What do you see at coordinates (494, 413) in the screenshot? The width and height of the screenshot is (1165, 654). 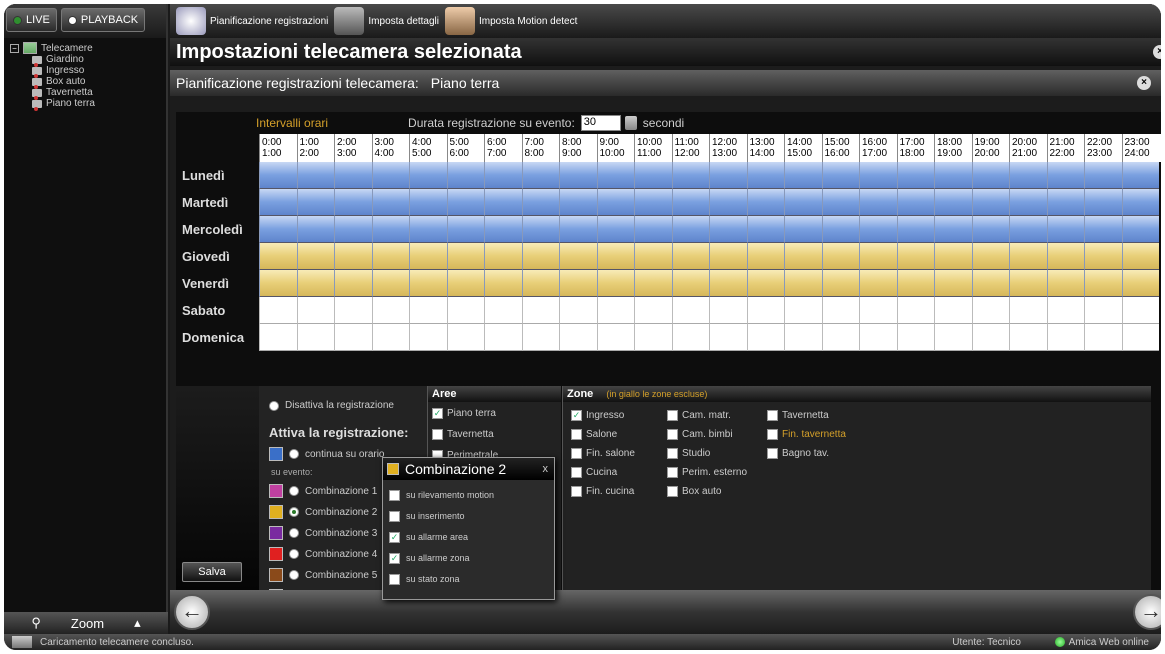 I see `area-item: ✓ Piano terra` at bounding box center [494, 413].